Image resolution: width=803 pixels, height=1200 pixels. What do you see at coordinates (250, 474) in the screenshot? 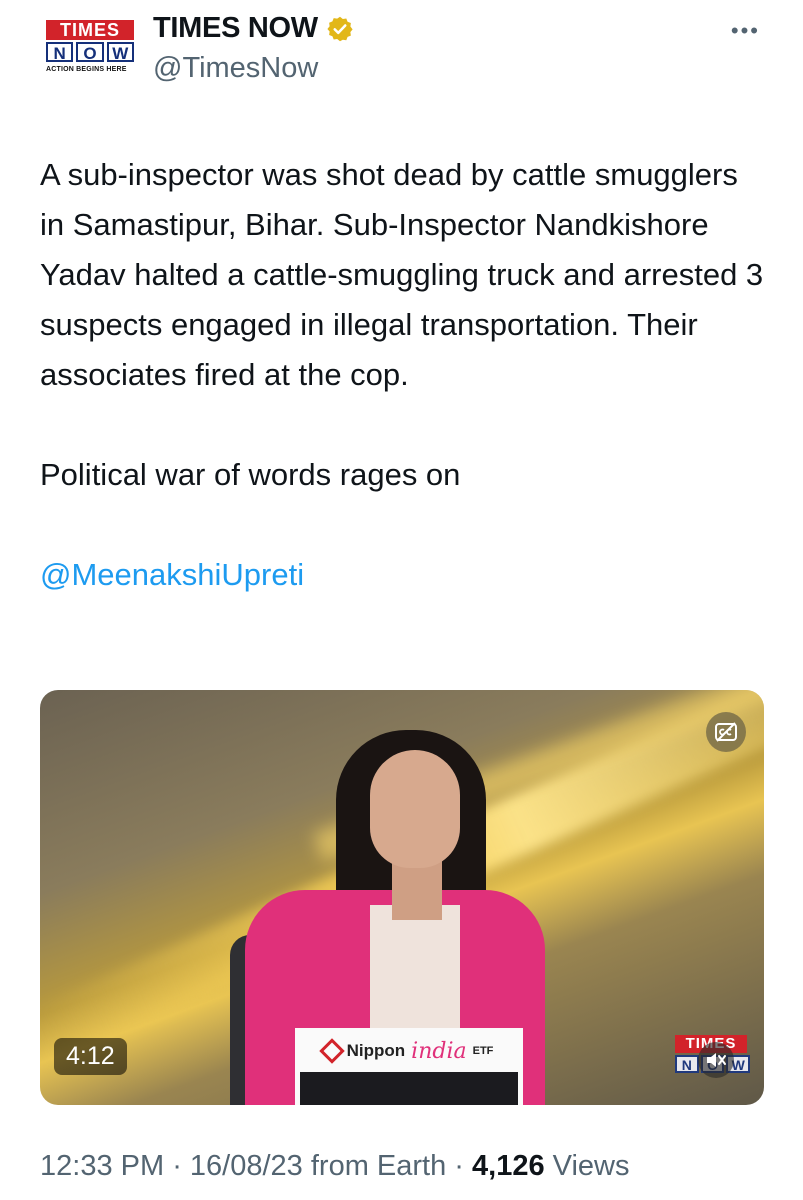
I see `tweet-paragraph-2: Political war of words rages on` at bounding box center [250, 474].